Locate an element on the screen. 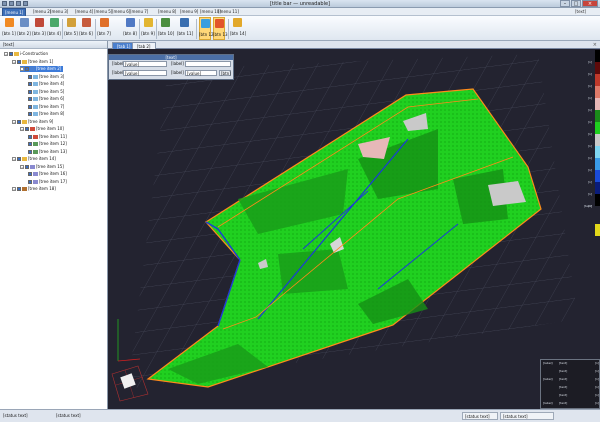  statistics-text: [text] is located at coordinates (563, 395).